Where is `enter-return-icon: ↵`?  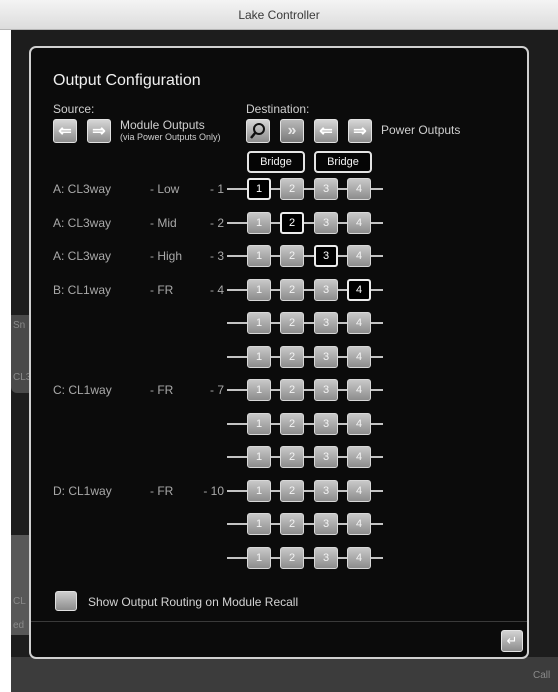 enter-return-icon: ↵ is located at coordinates (512, 640).